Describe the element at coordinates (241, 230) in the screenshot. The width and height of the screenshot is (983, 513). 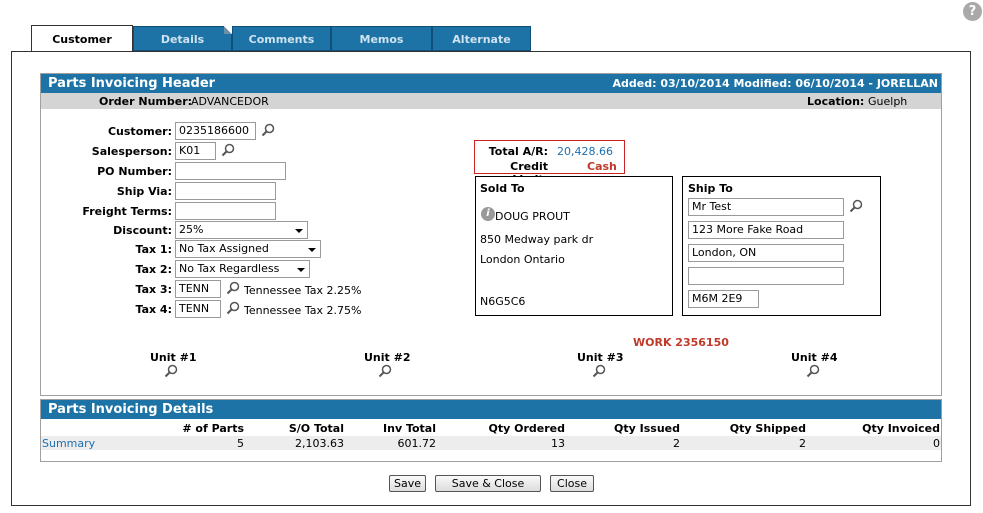
I see `discount-select: 25%` at that location.